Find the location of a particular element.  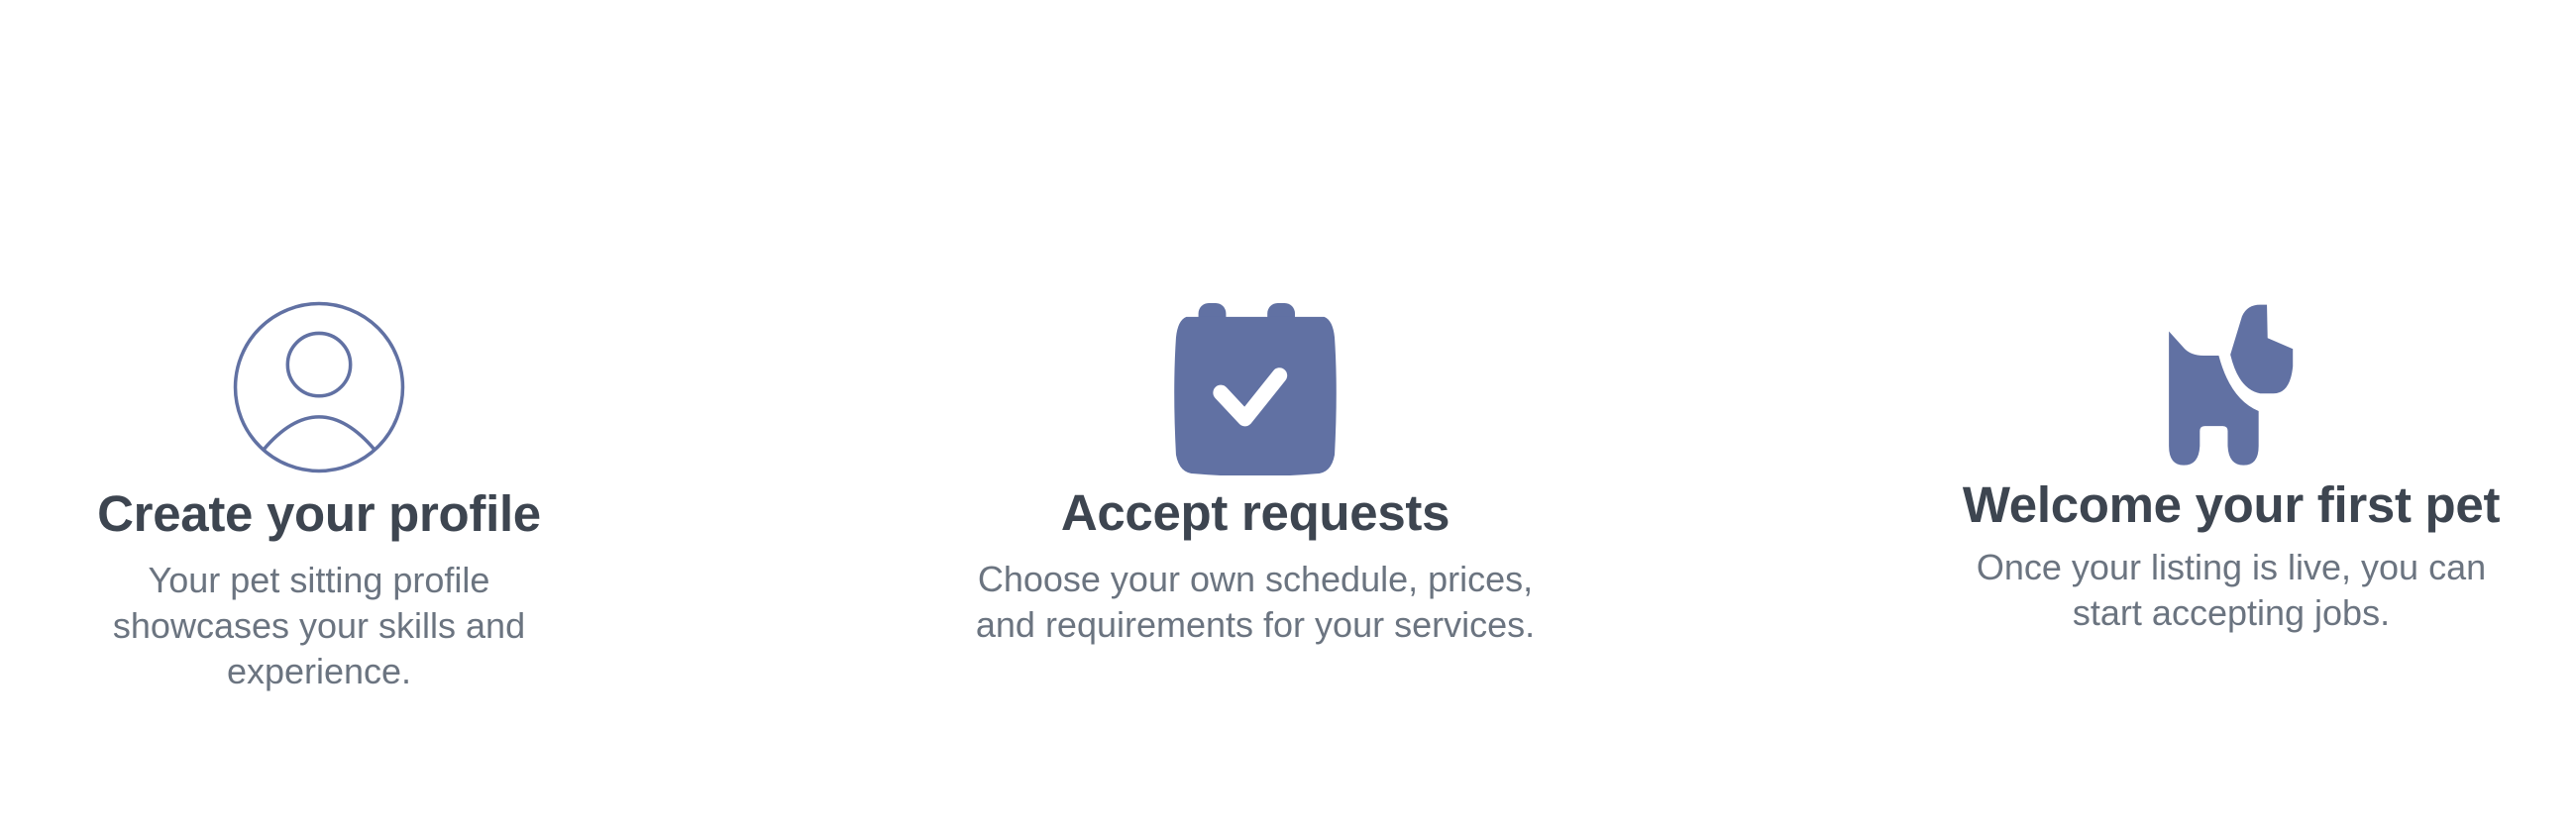

step-title: Create your profile is located at coordinates (319, 513).